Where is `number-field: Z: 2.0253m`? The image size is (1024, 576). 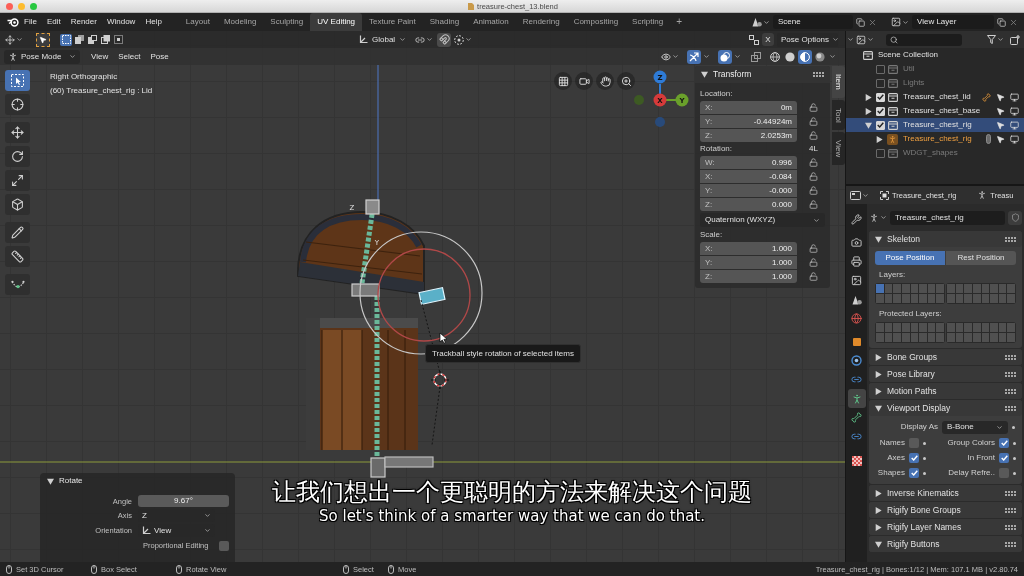
number-field: Z: 2.0253m is located at coordinates (748, 135).